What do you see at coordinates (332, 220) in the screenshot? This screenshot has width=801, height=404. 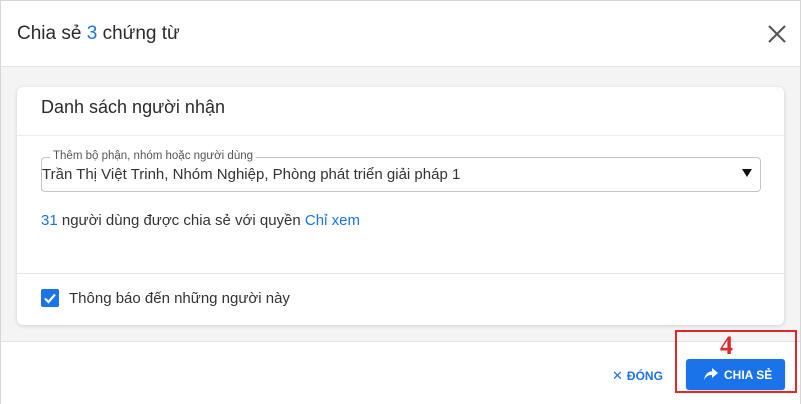 I see `permission-link: Chỉ xem` at bounding box center [332, 220].